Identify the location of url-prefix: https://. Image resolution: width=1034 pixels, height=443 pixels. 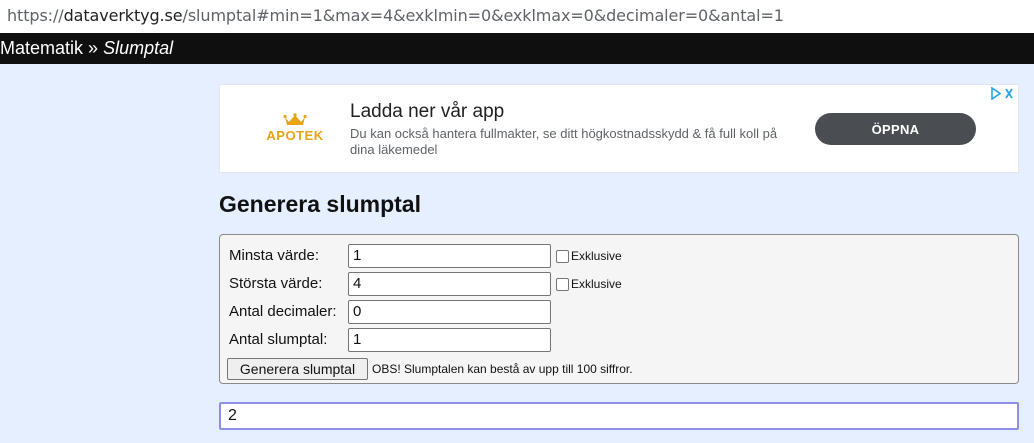
(35, 15).